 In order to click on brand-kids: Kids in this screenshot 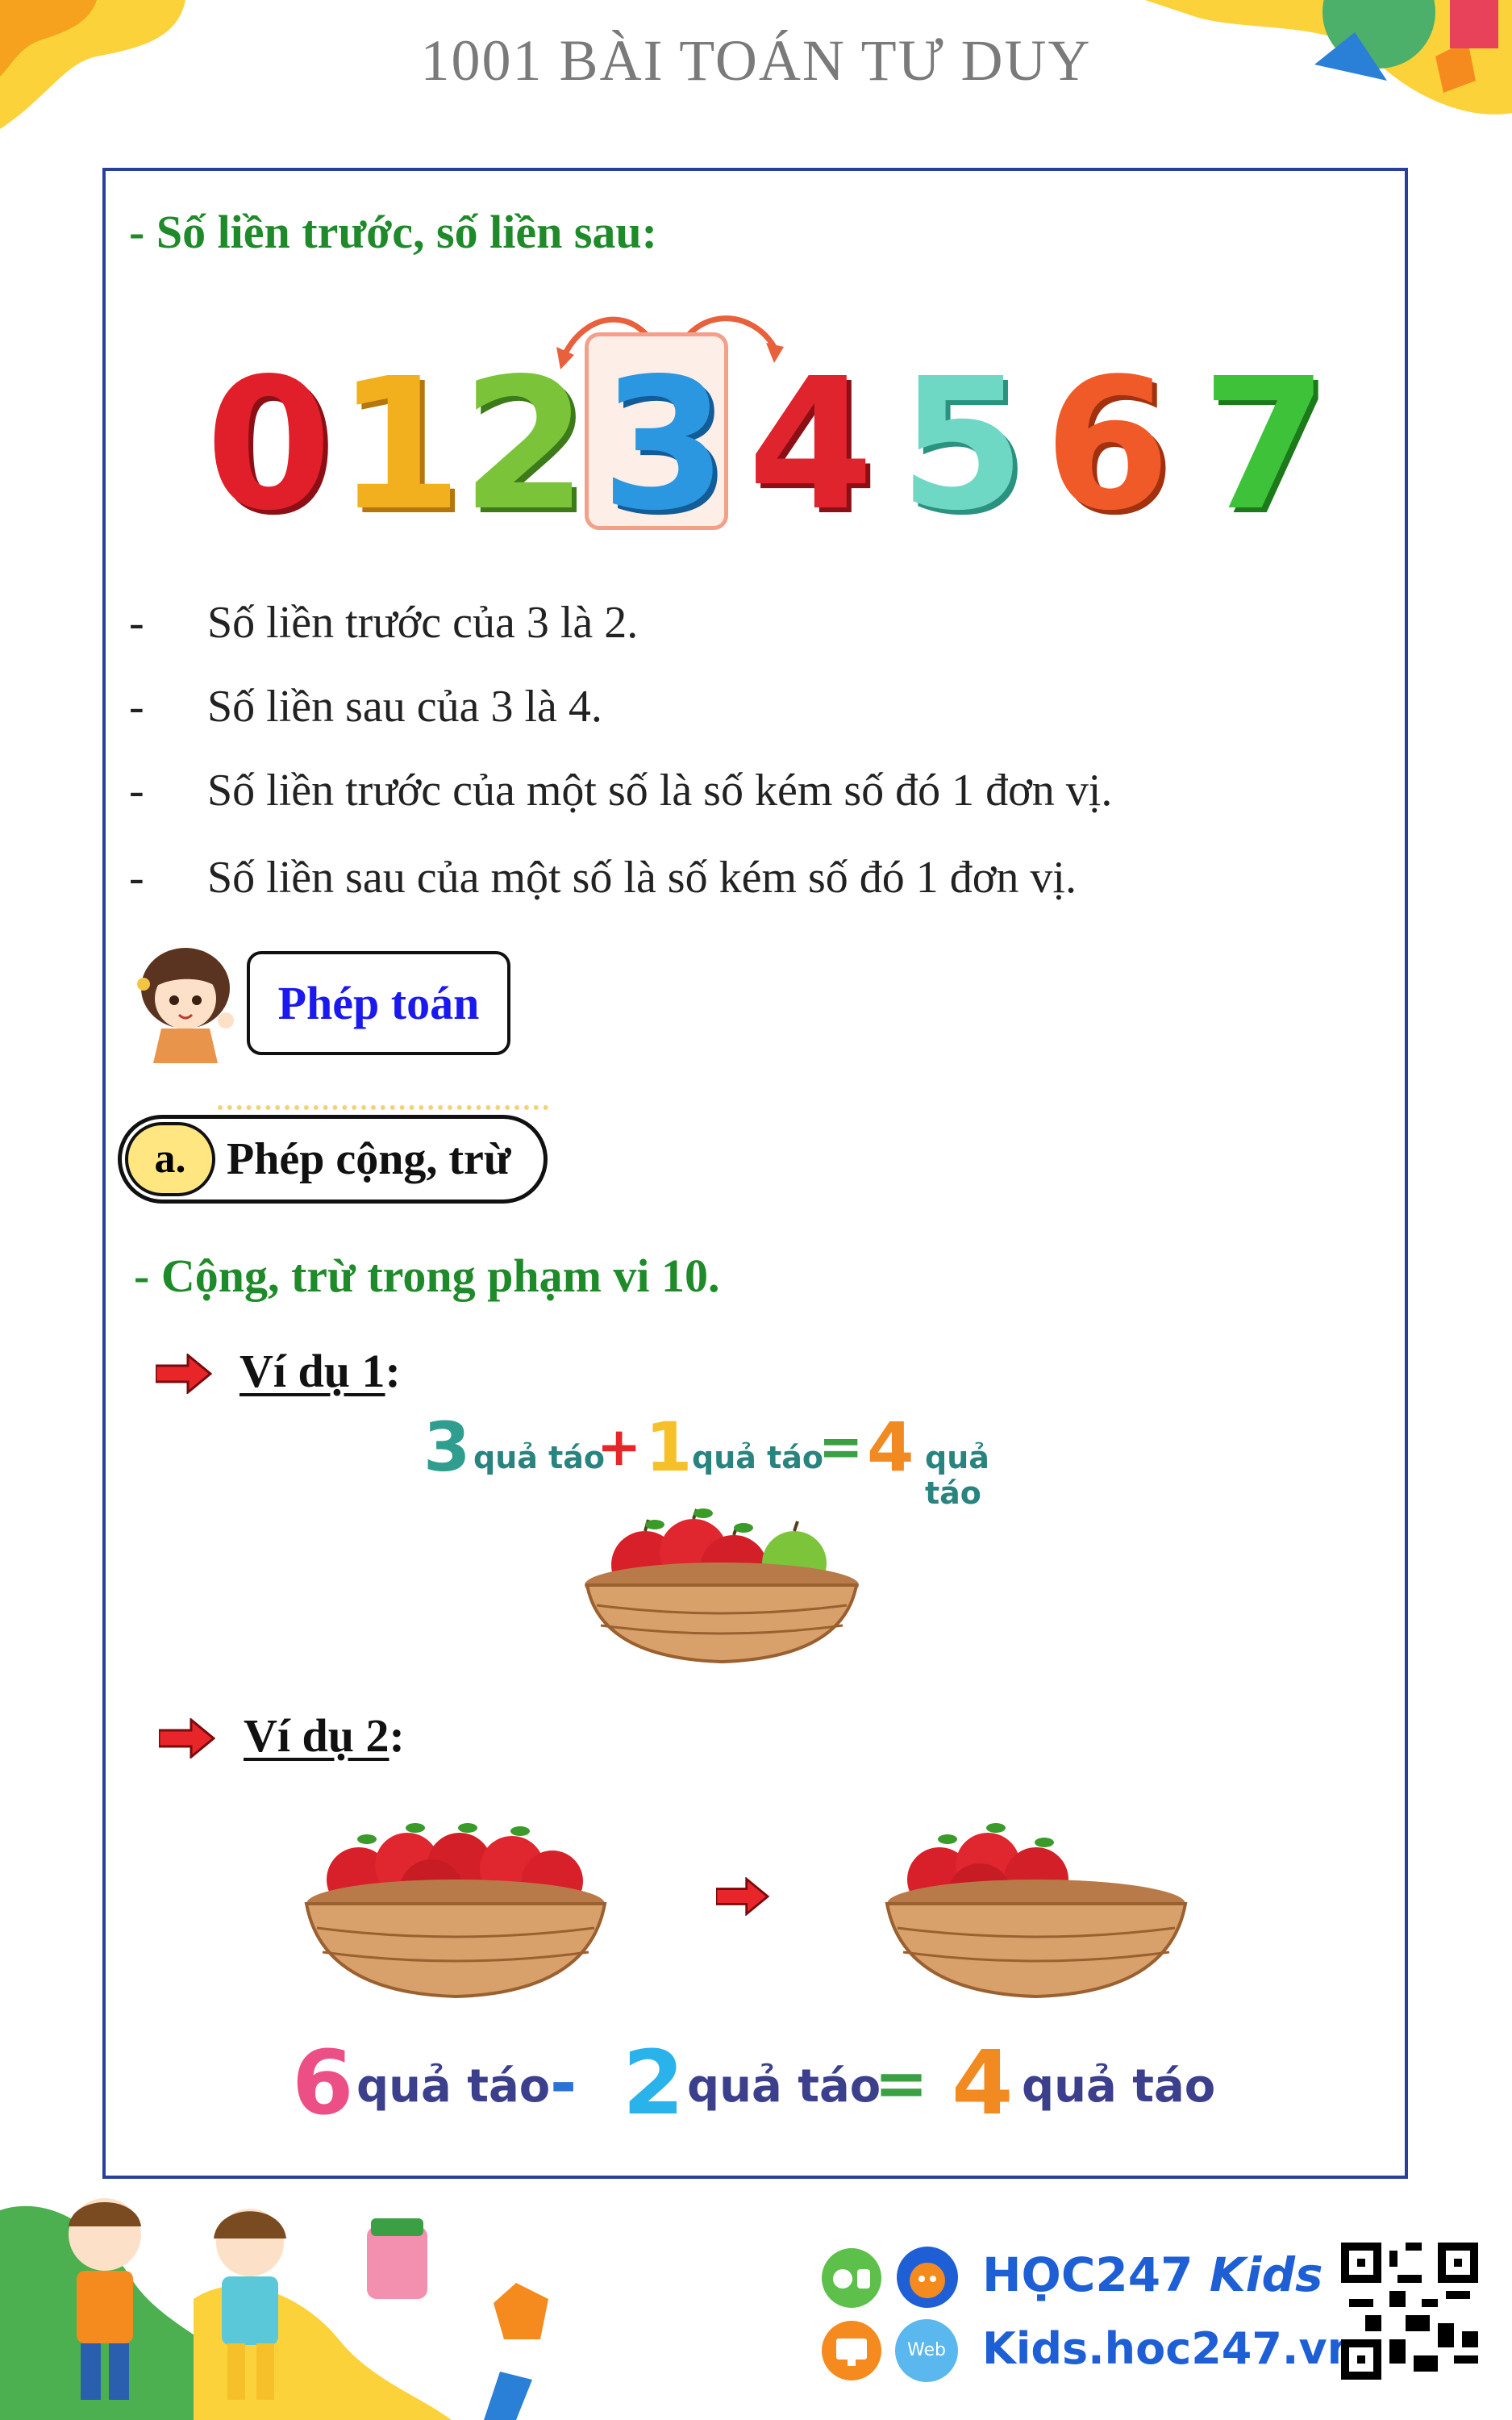, I will do `click(1266, 2274)`.